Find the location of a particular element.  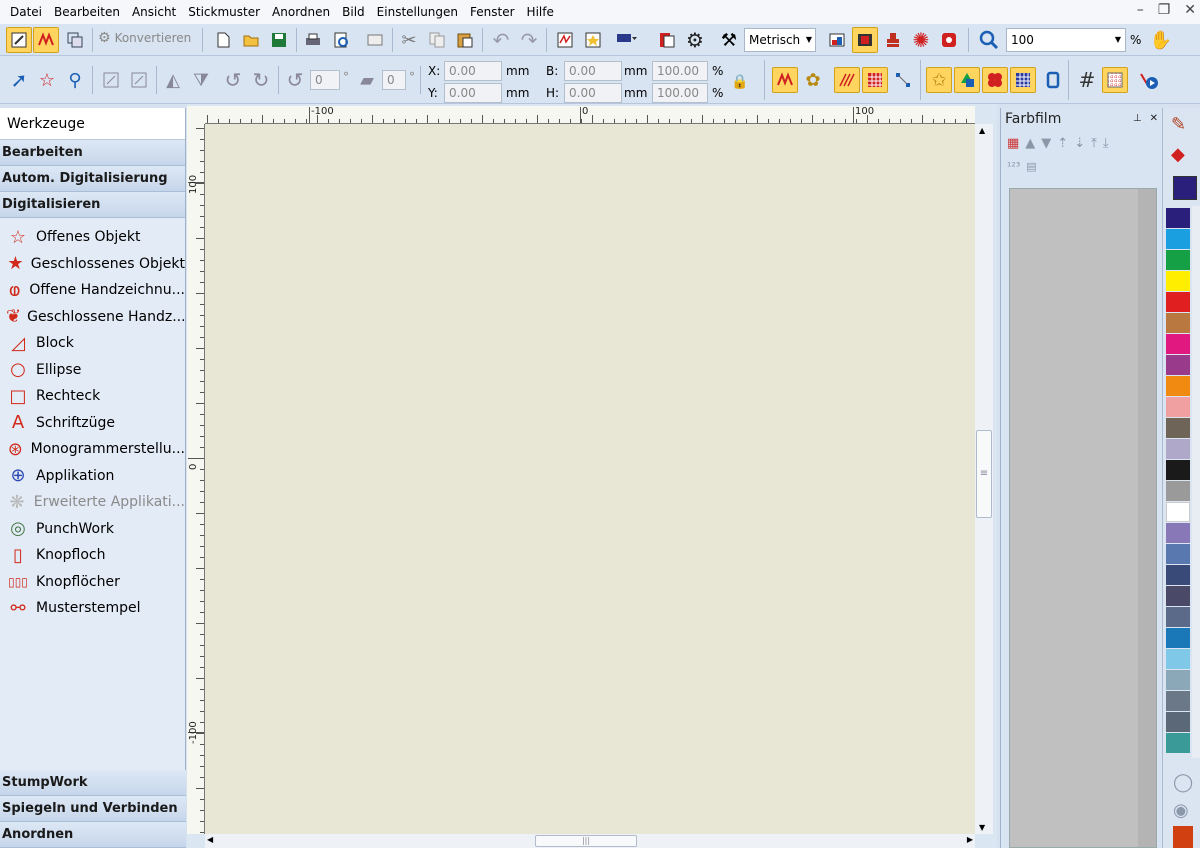

wheel-icon: ◉ is located at coordinates (1181, 810).